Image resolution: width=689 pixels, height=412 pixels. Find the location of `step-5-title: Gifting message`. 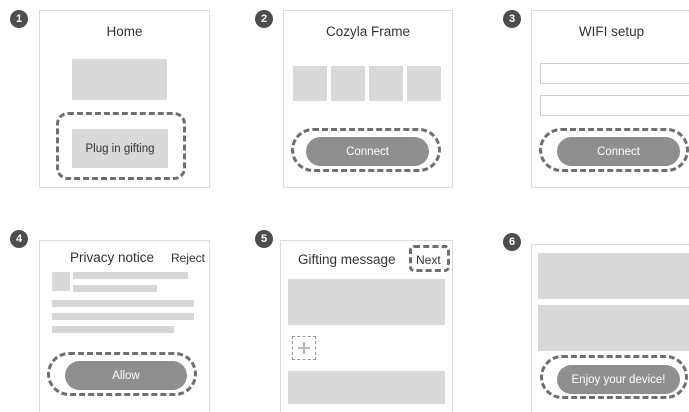

step-5-title: Gifting message is located at coordinates (347, 259).